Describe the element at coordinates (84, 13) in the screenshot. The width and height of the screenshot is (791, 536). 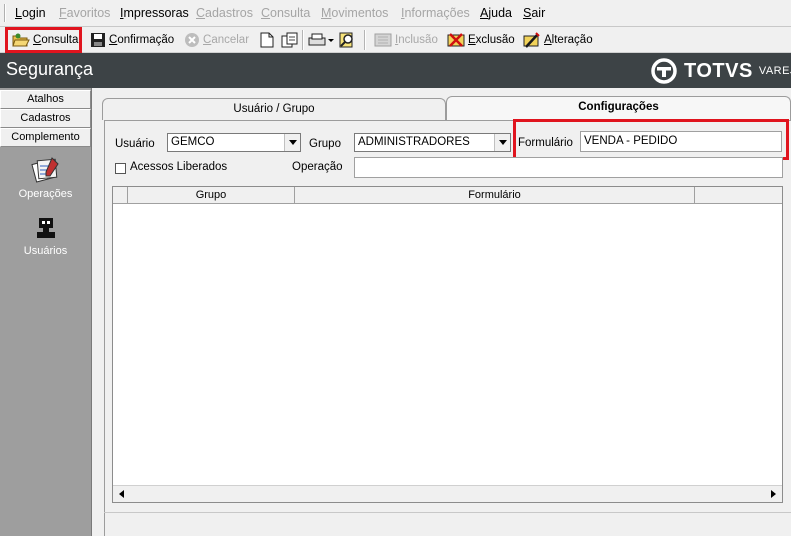
I see `menu-favoritos: Favoritos` at that location.